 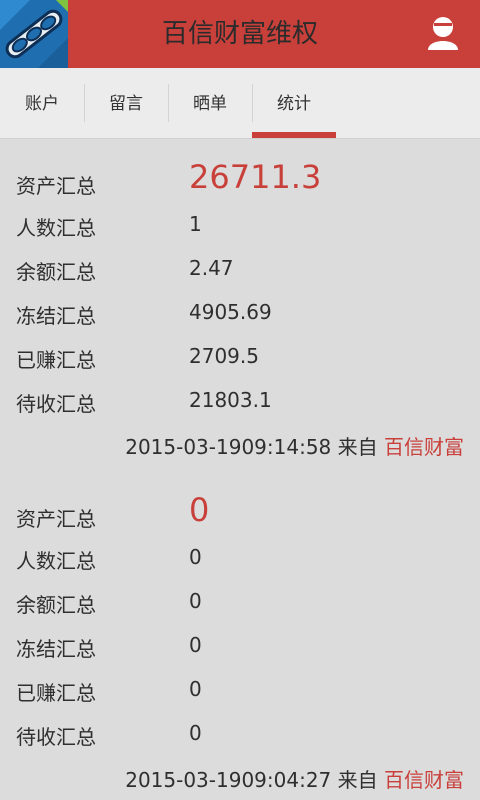 I want to click on tab-label: 留言, so click(x=126, y=104).